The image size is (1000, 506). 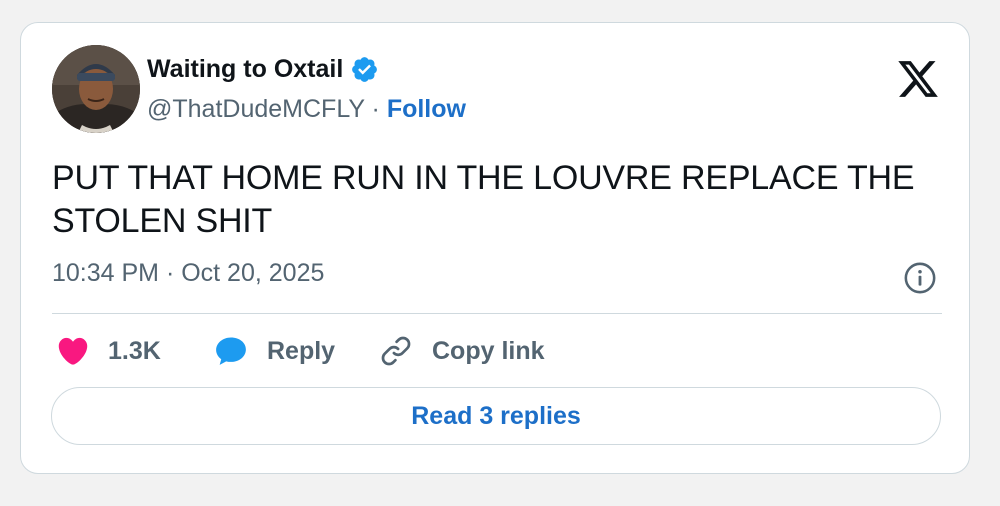 I want to click on reply-button: Reply, so click(x=274, y=351).